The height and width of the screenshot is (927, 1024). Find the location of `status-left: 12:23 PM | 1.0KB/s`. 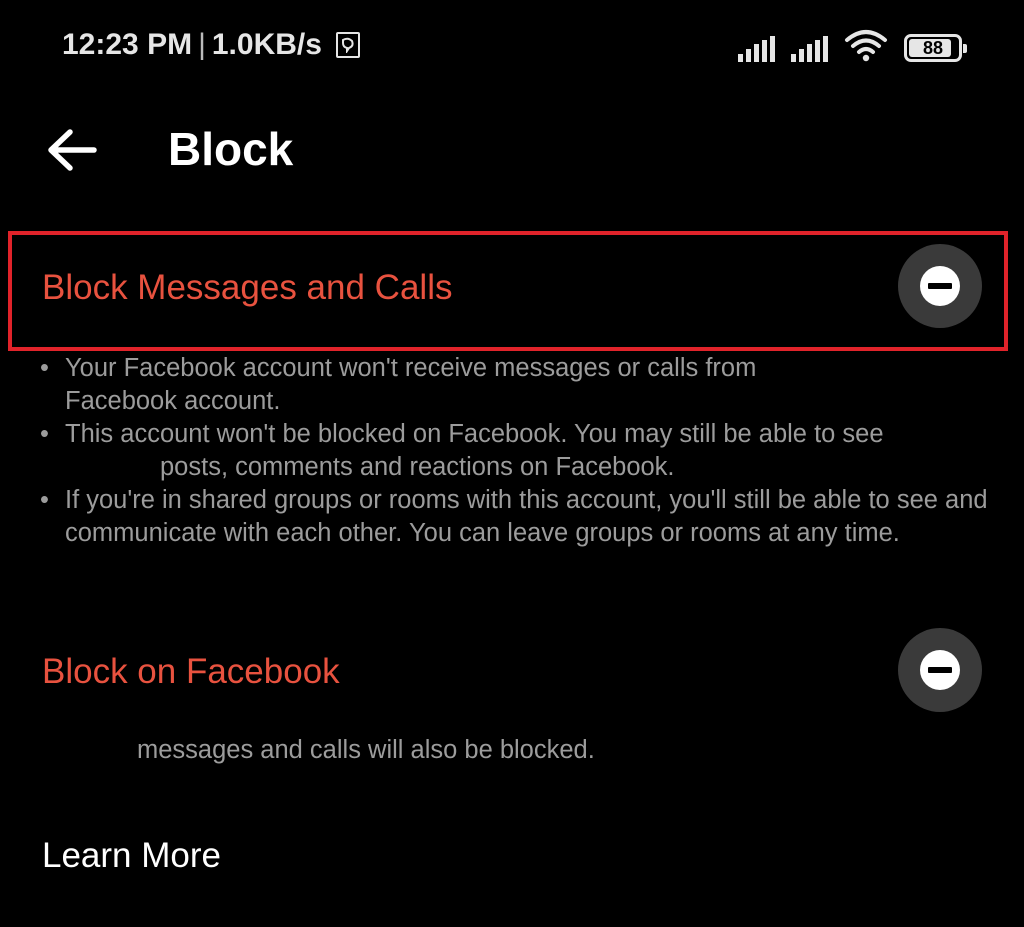

status-left: 12:23 PM | 1.0KB/s is located at coordinates (211, 45).